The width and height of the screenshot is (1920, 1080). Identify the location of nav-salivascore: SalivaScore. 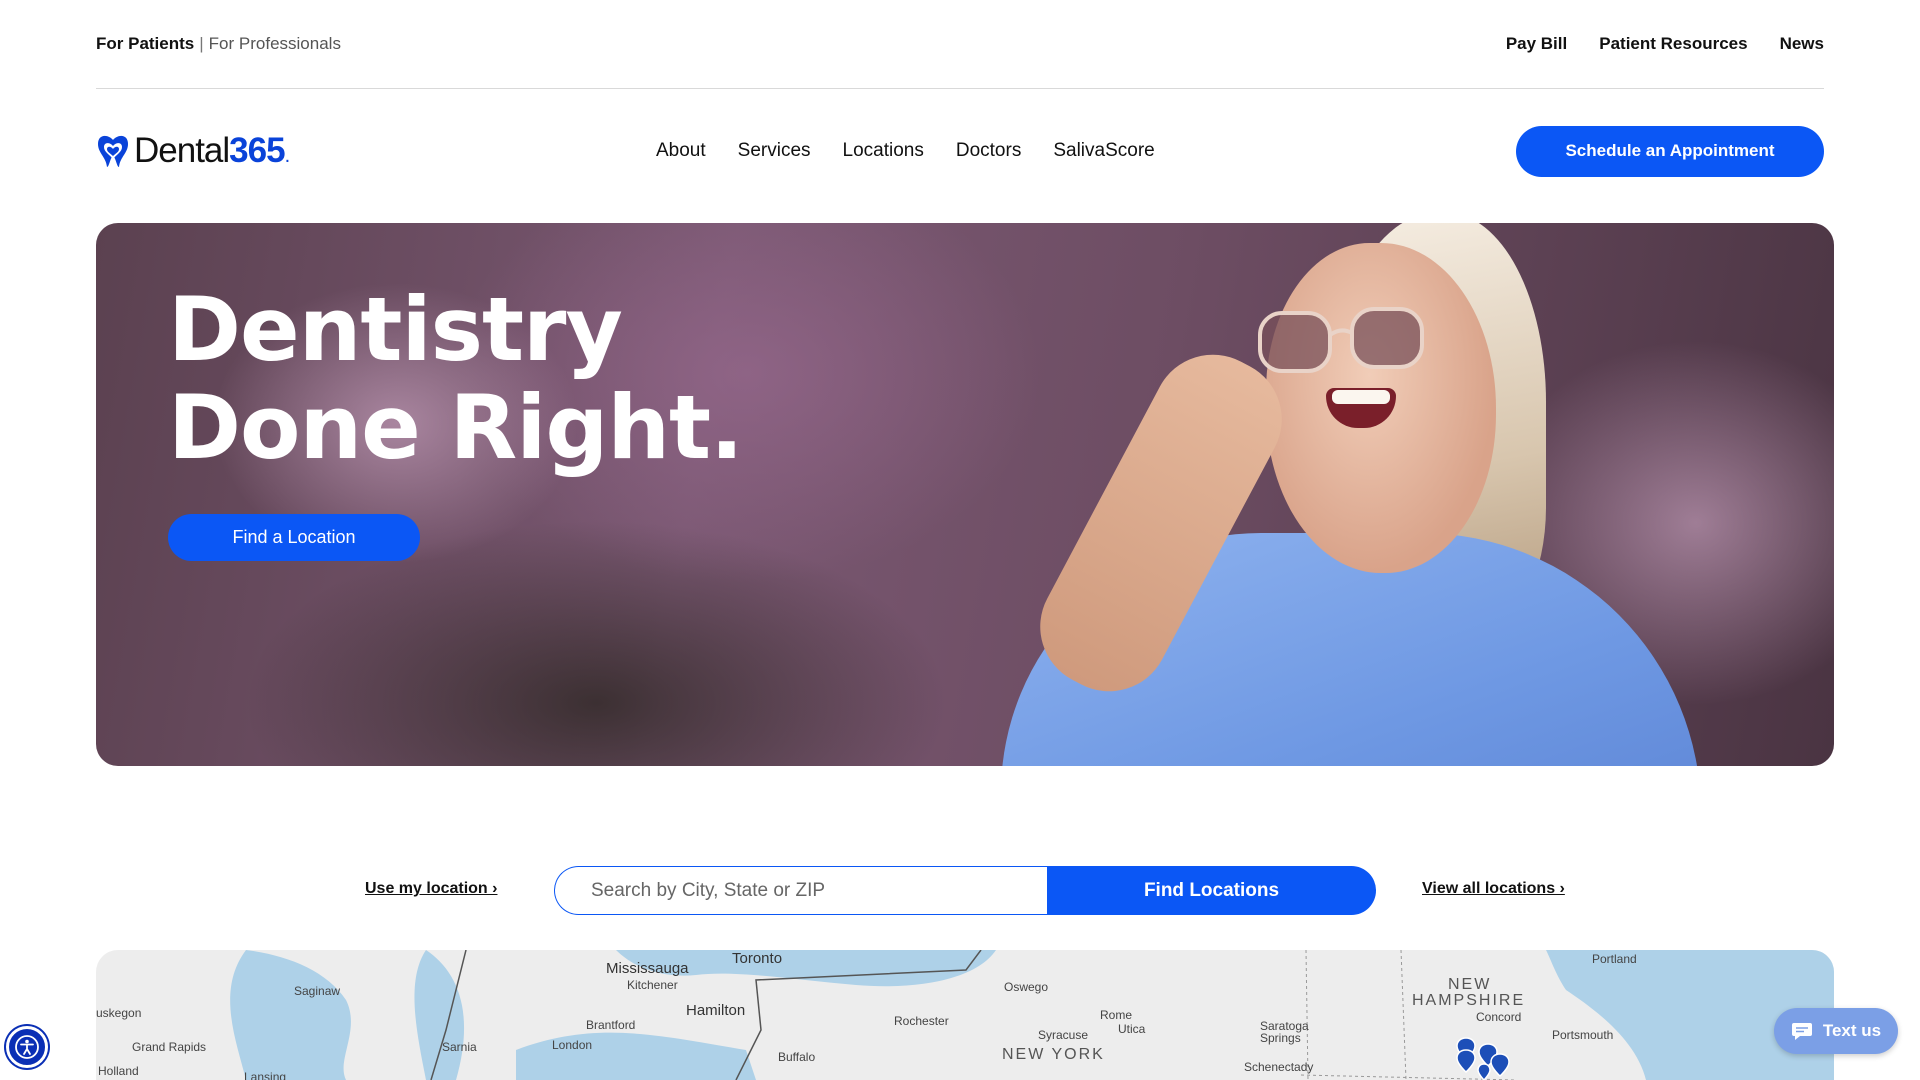
(1103, 151).